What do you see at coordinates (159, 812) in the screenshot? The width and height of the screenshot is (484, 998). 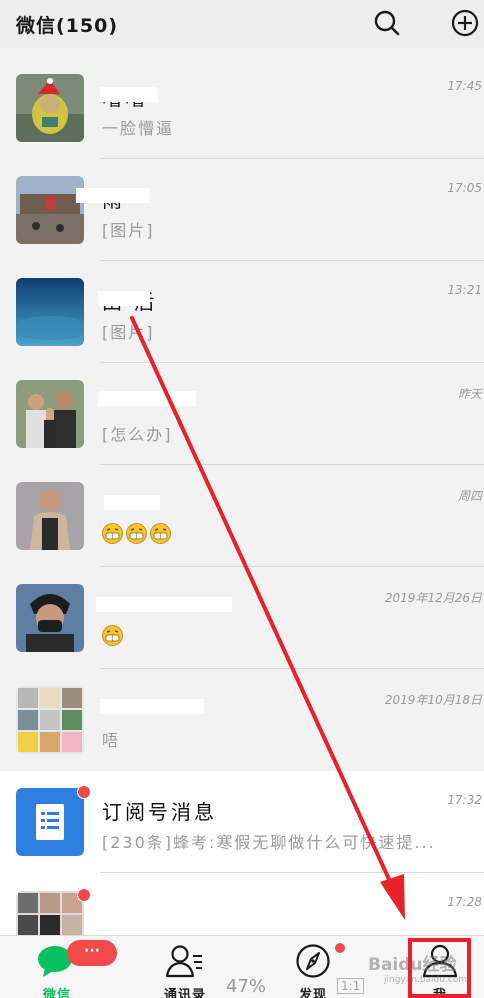 I see `chat-name: 订阅号消息` at bounding box center [159, 812].